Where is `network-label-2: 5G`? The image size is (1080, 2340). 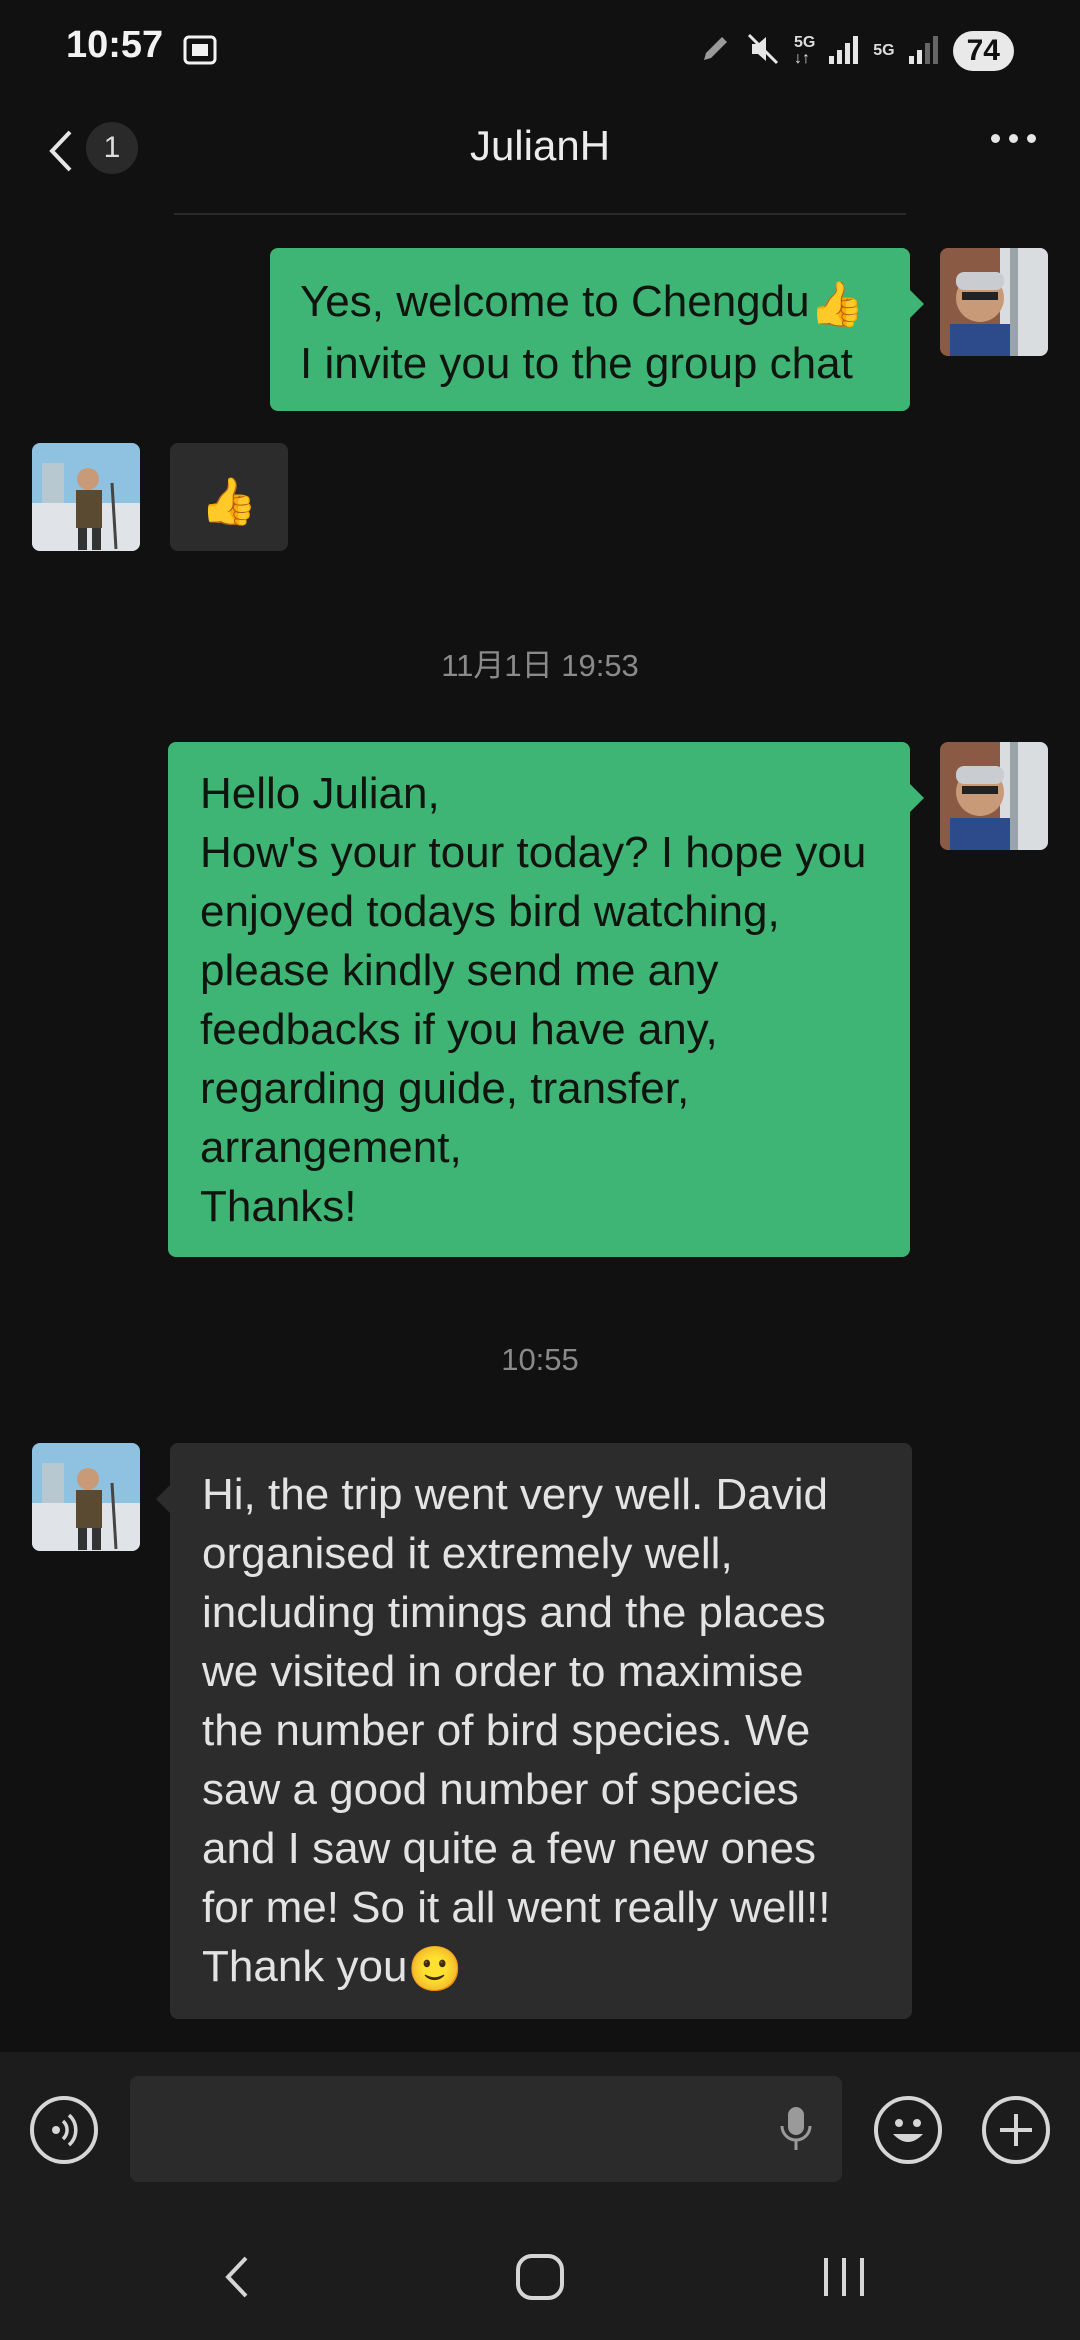
network-label-2: 5G is located at coordinates (884, 50).